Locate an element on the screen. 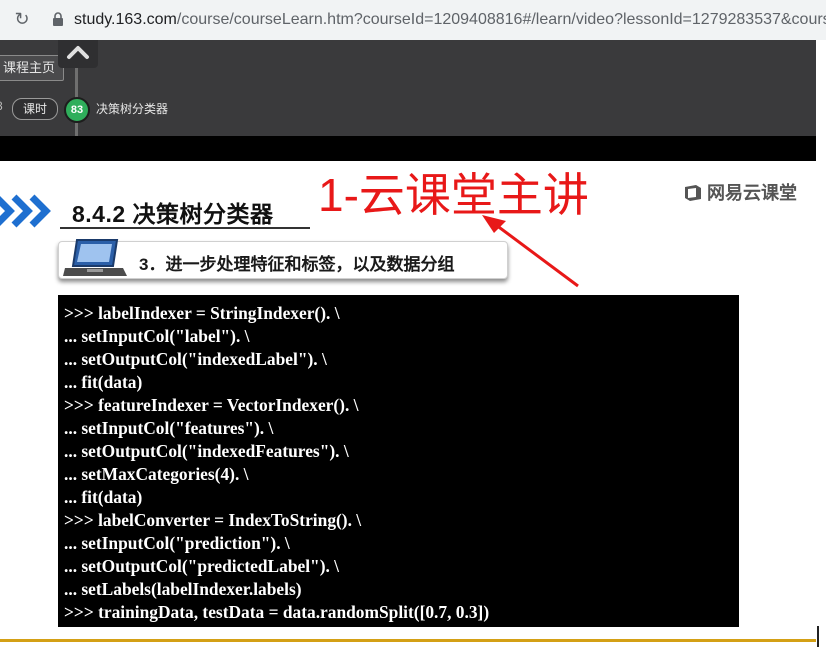  scrollbar-handle is located at coordinates (818, 636).